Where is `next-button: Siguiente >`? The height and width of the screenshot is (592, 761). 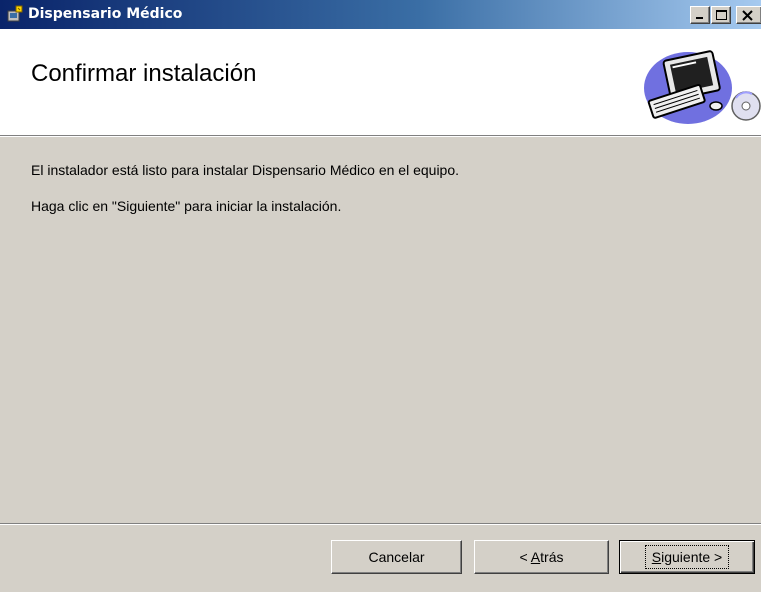 next-button: Siguiente > is located at coordinates (687, 557).